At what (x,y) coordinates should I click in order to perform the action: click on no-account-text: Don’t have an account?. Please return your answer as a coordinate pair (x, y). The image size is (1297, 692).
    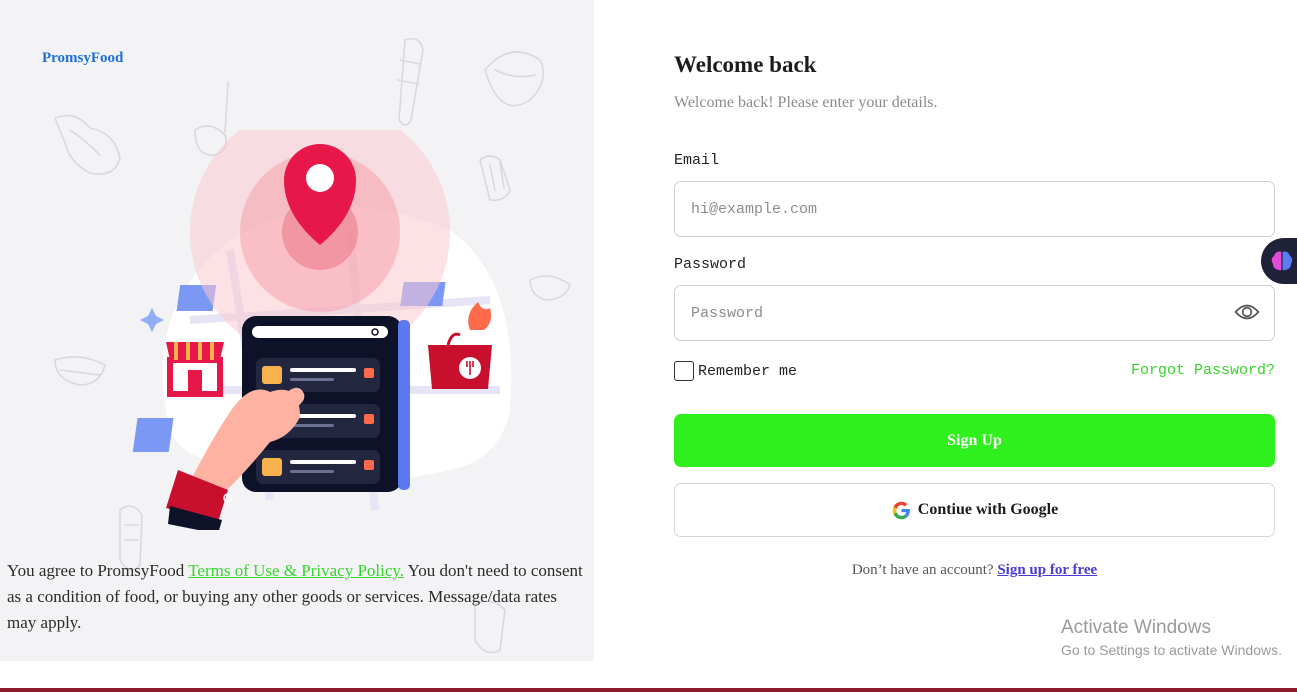
    Looking at the image, I should click on (922, 570).